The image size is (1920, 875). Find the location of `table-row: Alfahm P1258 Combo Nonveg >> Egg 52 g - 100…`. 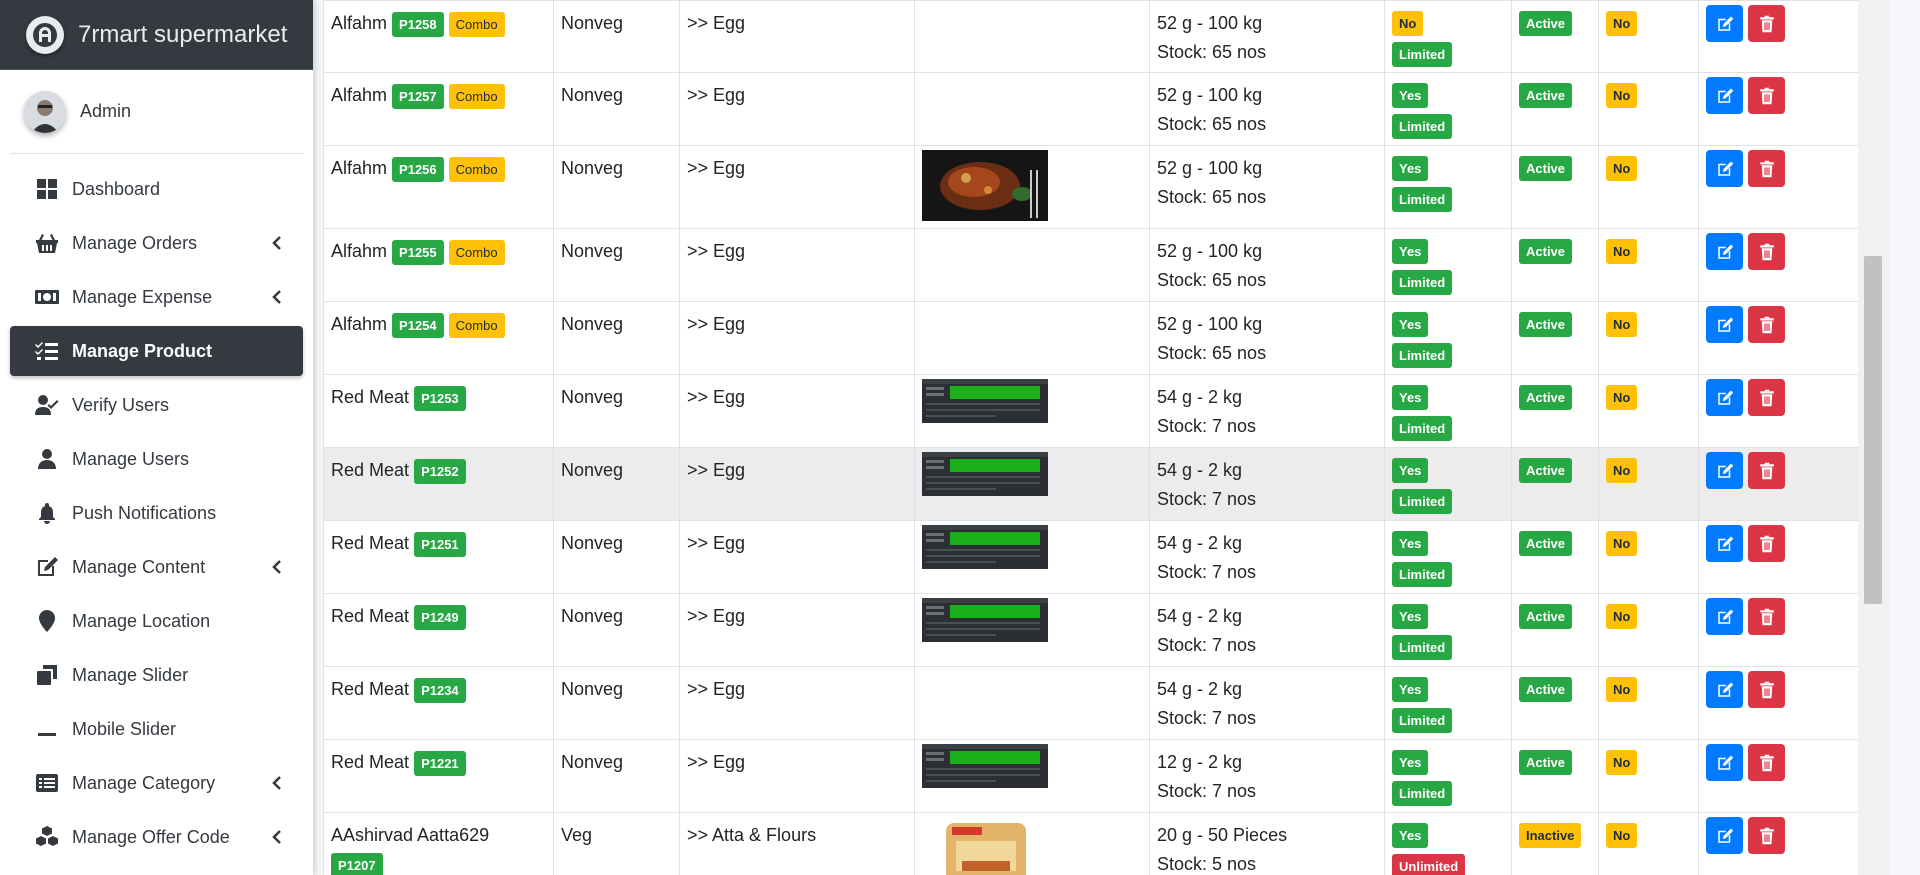

table-row: Alfahm P1258 Combo Nonveg >> Egg 52 g - 100… is located at coordinates (1106, 36).